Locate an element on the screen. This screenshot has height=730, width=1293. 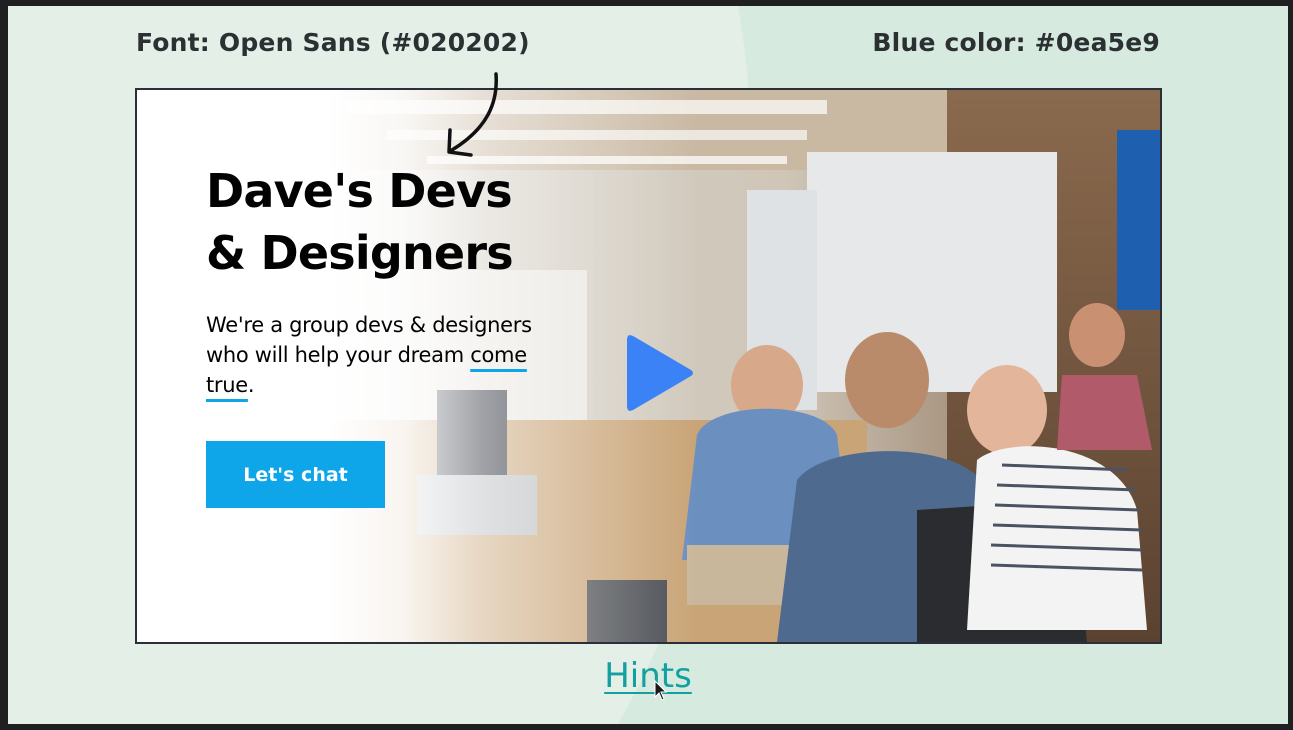
lets-chat-button: Let's chat is located at coordinates (295, 474).